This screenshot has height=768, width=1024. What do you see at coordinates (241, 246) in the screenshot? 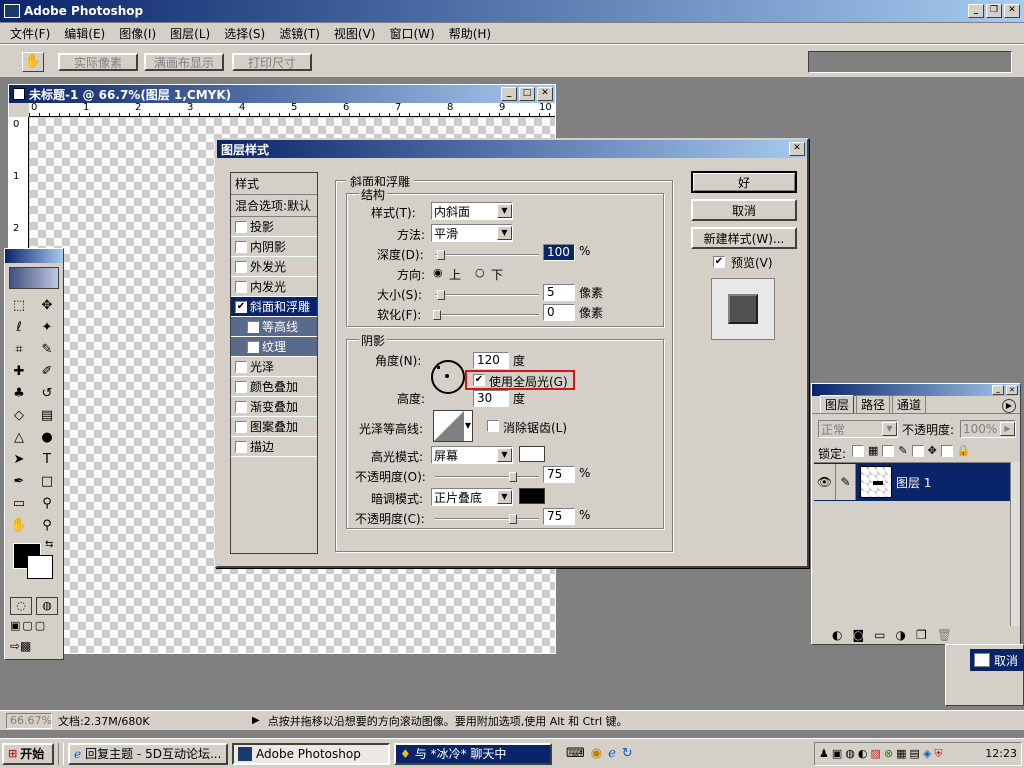
I see `inner-shadow-checkbox` at bounding box center [241, 246].